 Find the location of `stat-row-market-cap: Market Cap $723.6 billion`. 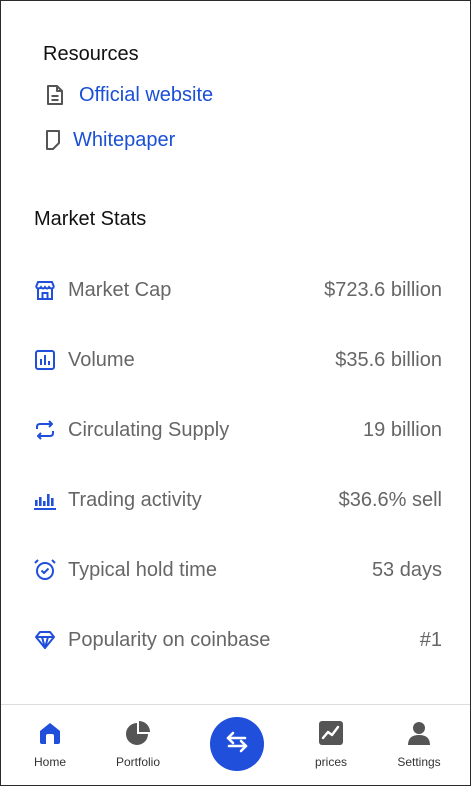

stat-row-market-cap: Market Cap $723.6 billion is located at coordinates (237, 290).